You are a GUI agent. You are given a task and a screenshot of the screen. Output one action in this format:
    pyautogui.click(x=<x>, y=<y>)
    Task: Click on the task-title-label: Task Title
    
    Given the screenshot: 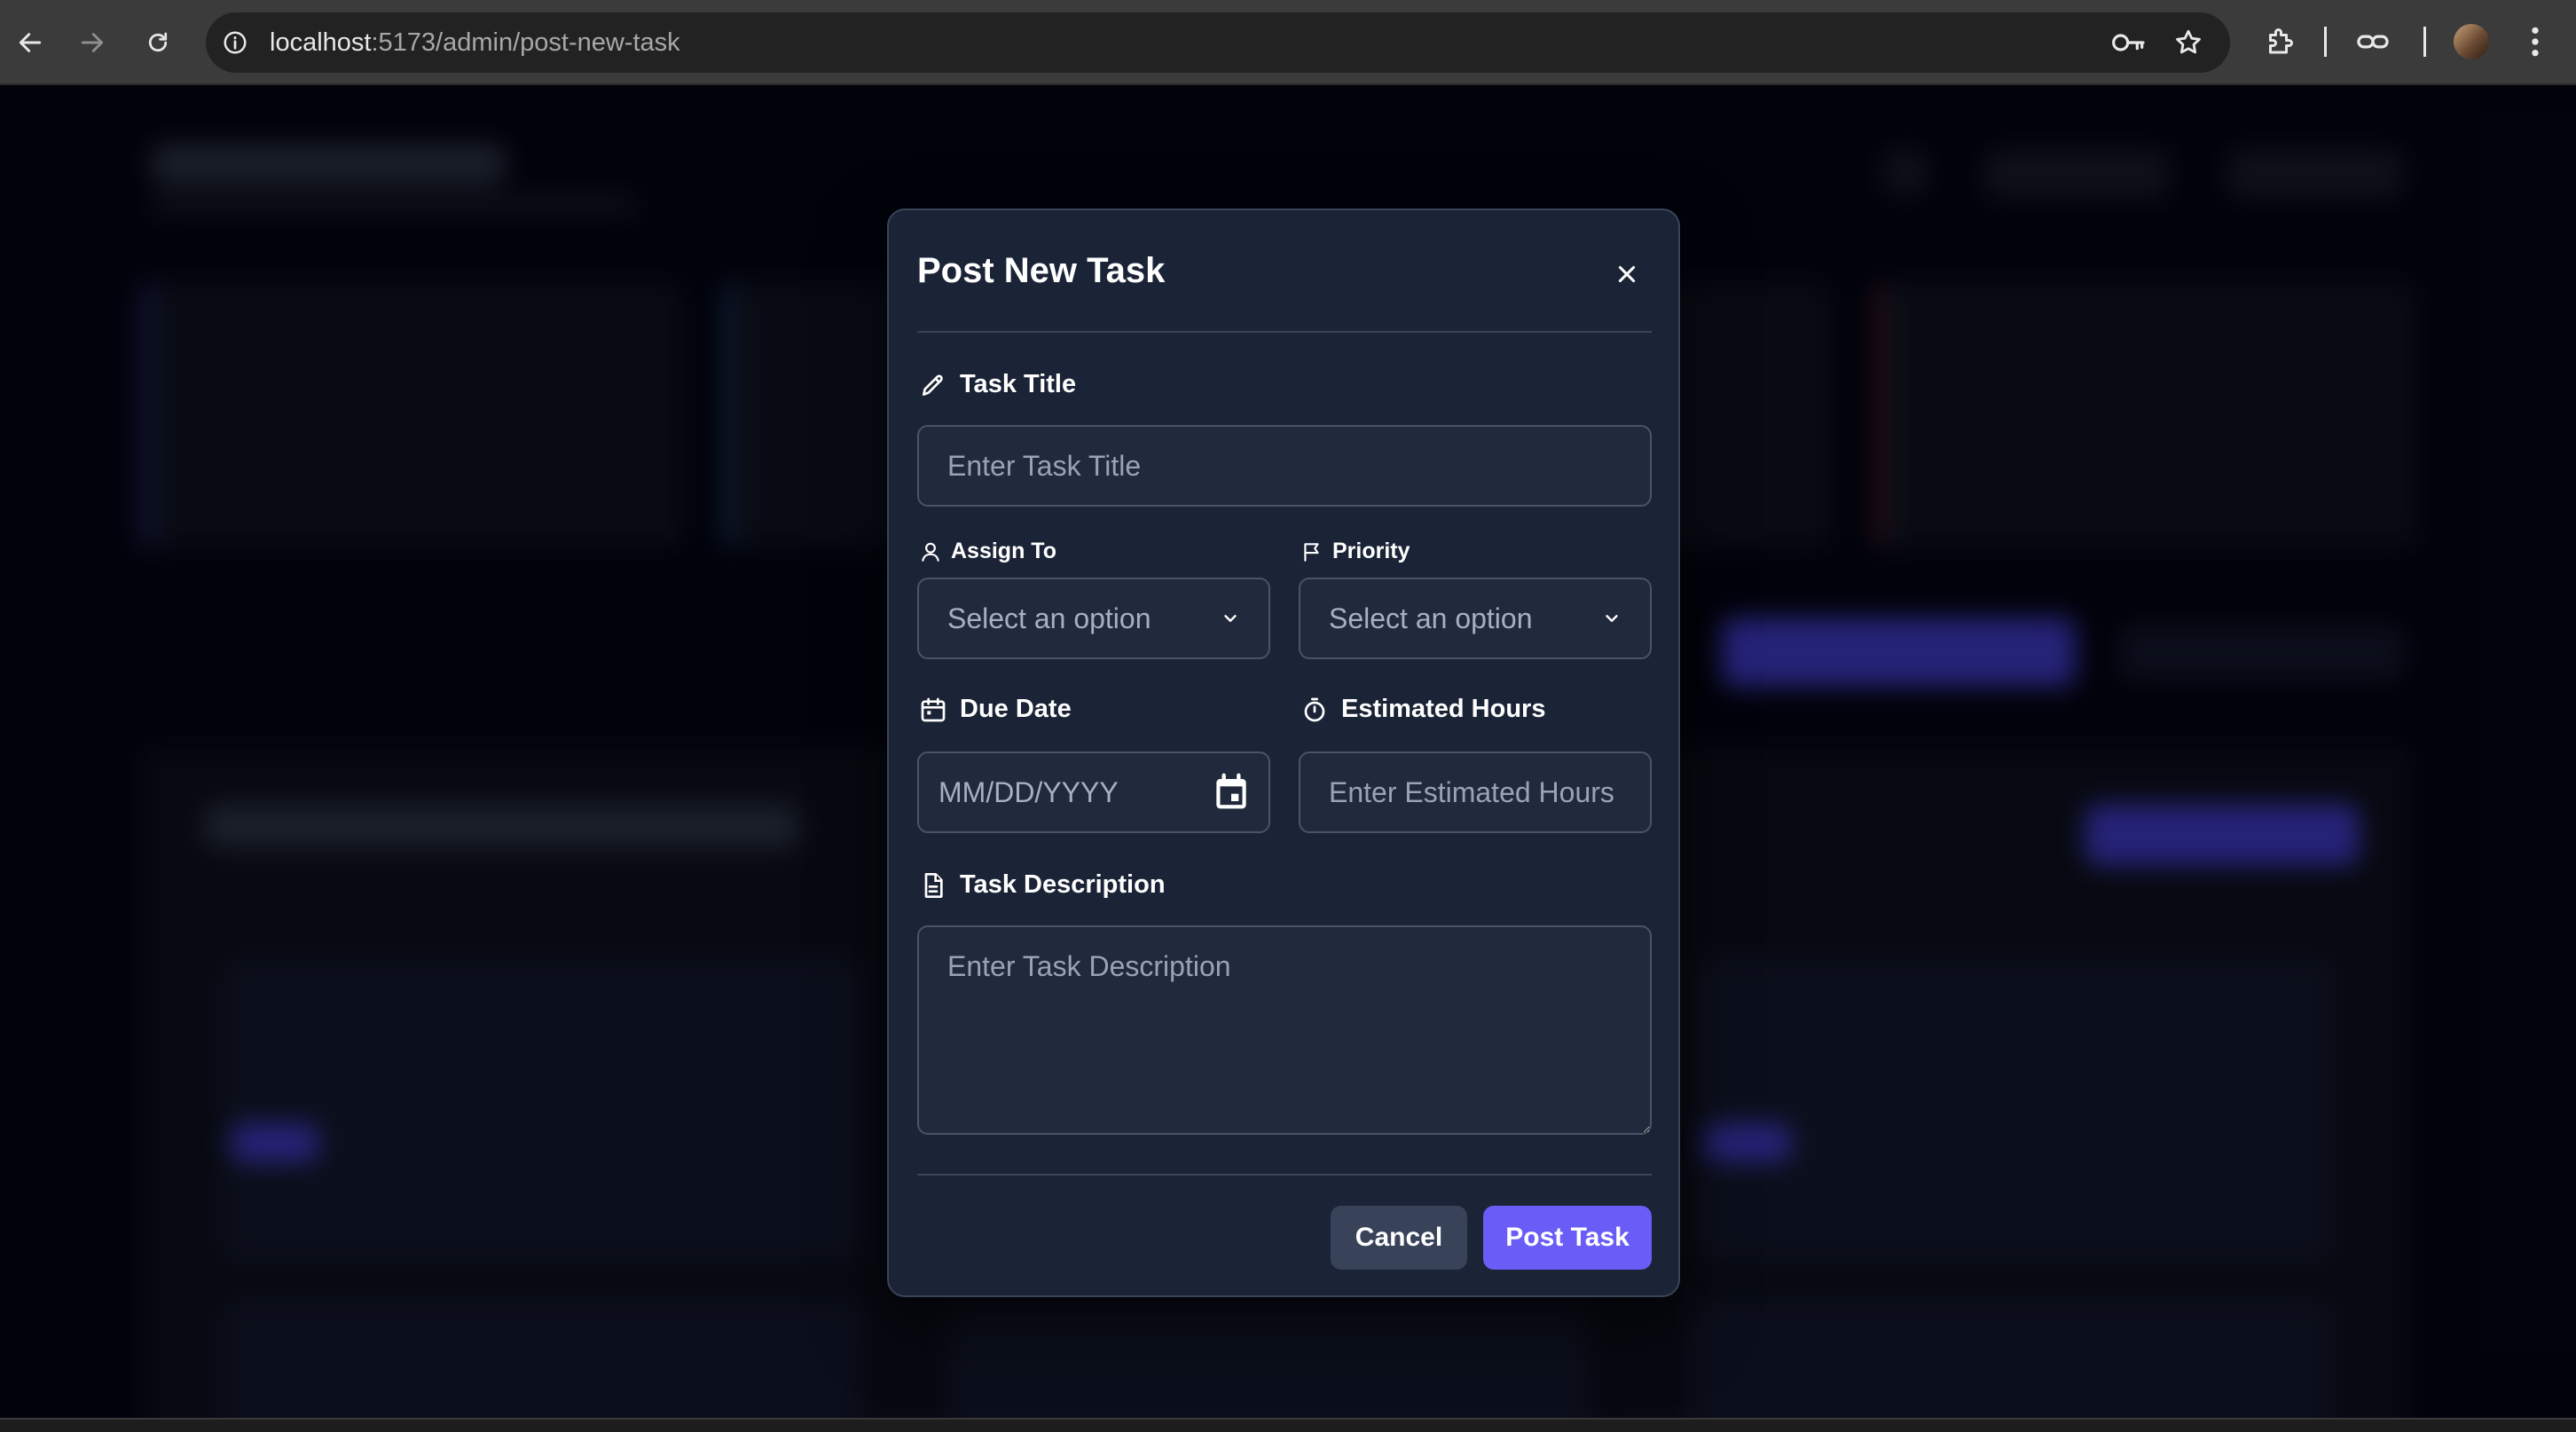 What is the action you would take?
    pyautogui.click(x=997, y=384)
    